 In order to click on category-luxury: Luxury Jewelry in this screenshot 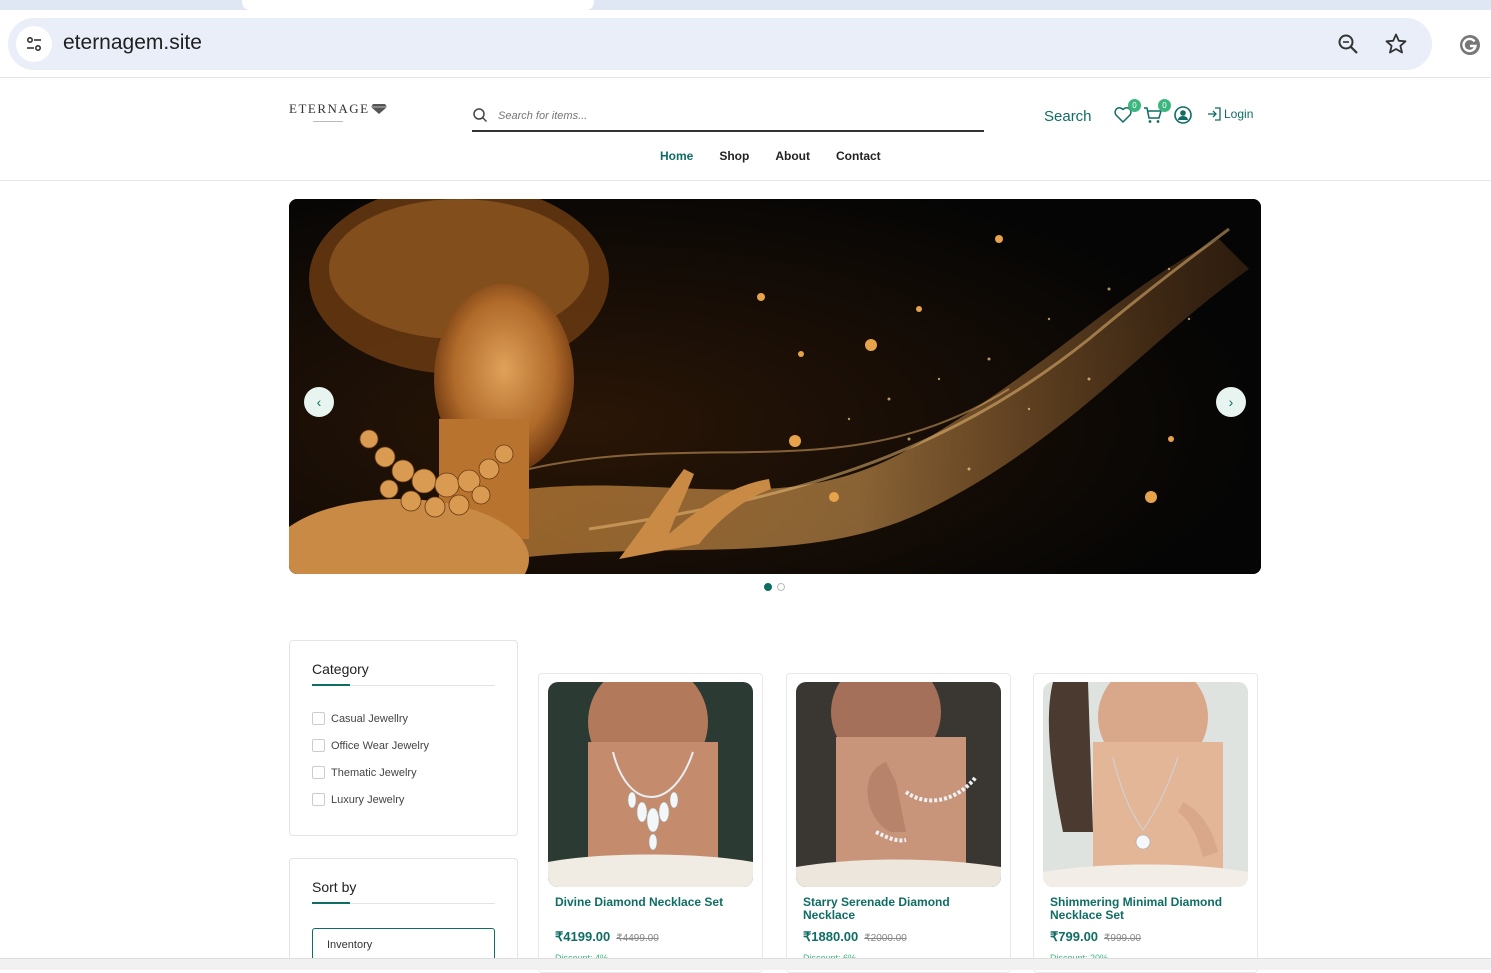, I will do `click(358, 799)`.